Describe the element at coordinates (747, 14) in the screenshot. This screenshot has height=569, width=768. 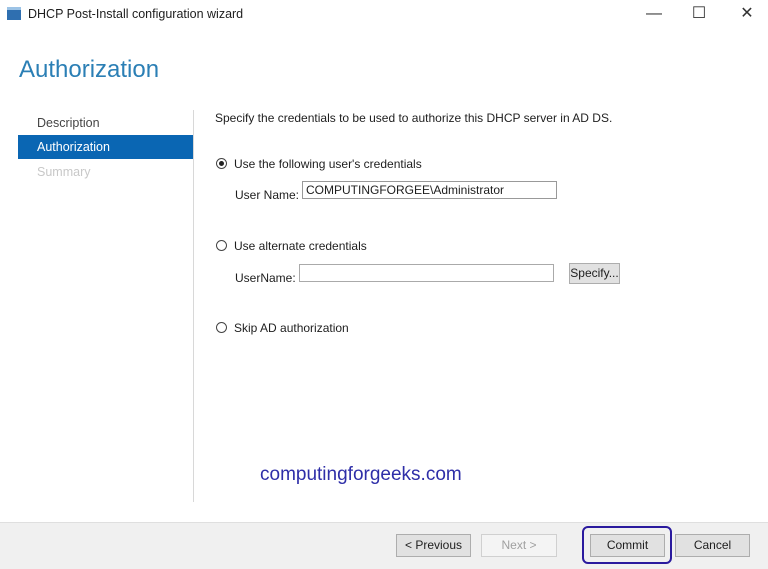
I see `close-button: ✕` at that location.